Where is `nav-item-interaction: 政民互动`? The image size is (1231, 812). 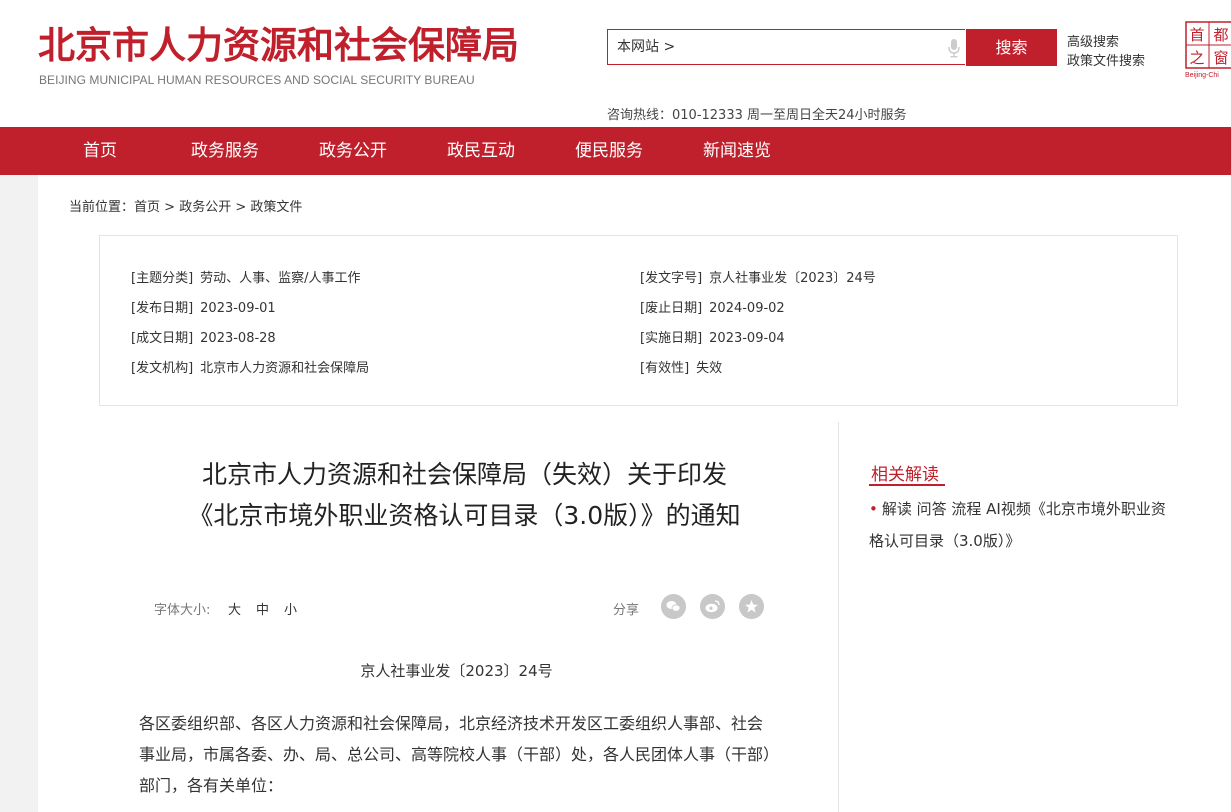 nav-item-interaction: 政民互动 is located at coordinates (481, 151).